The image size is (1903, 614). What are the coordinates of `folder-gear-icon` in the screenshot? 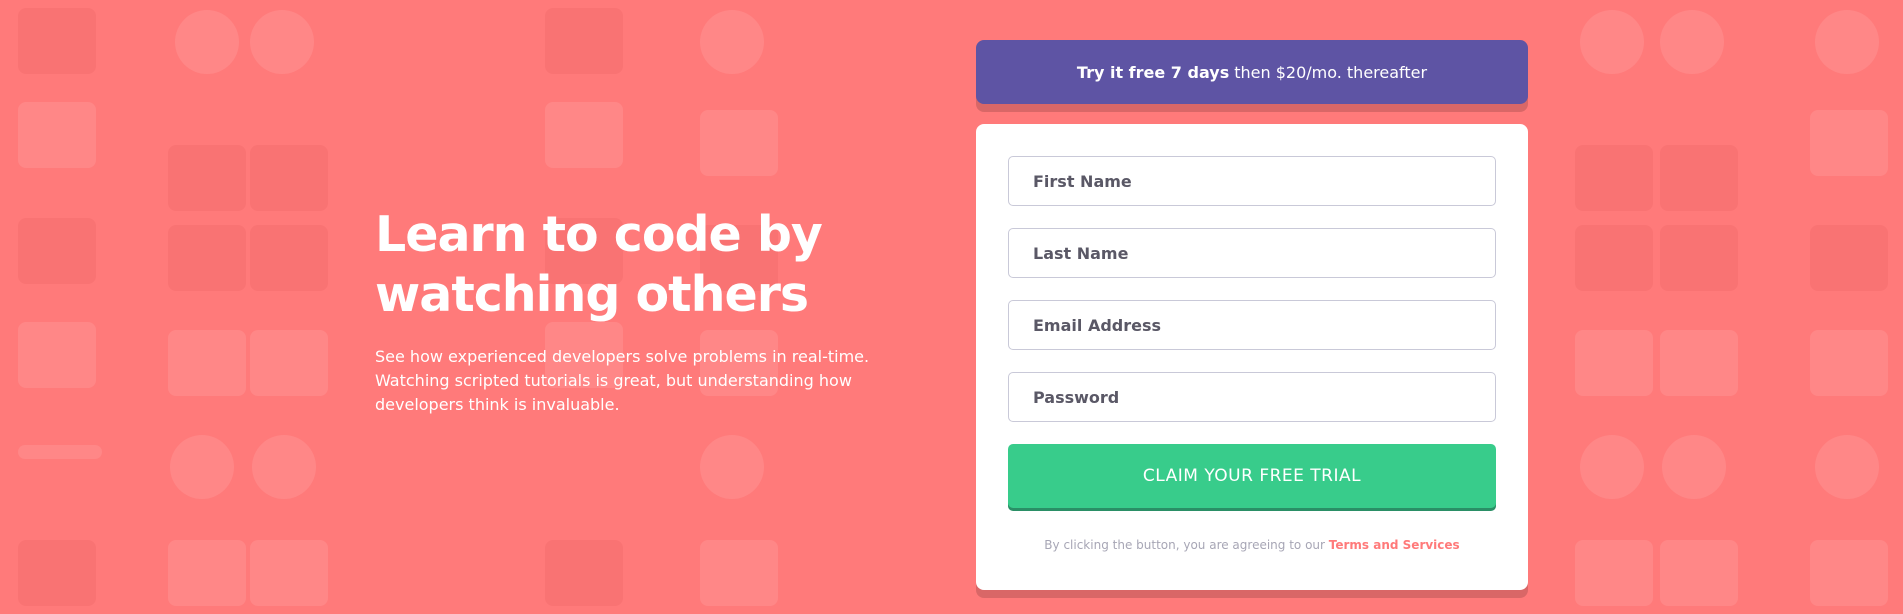 It's located at (57, 251).